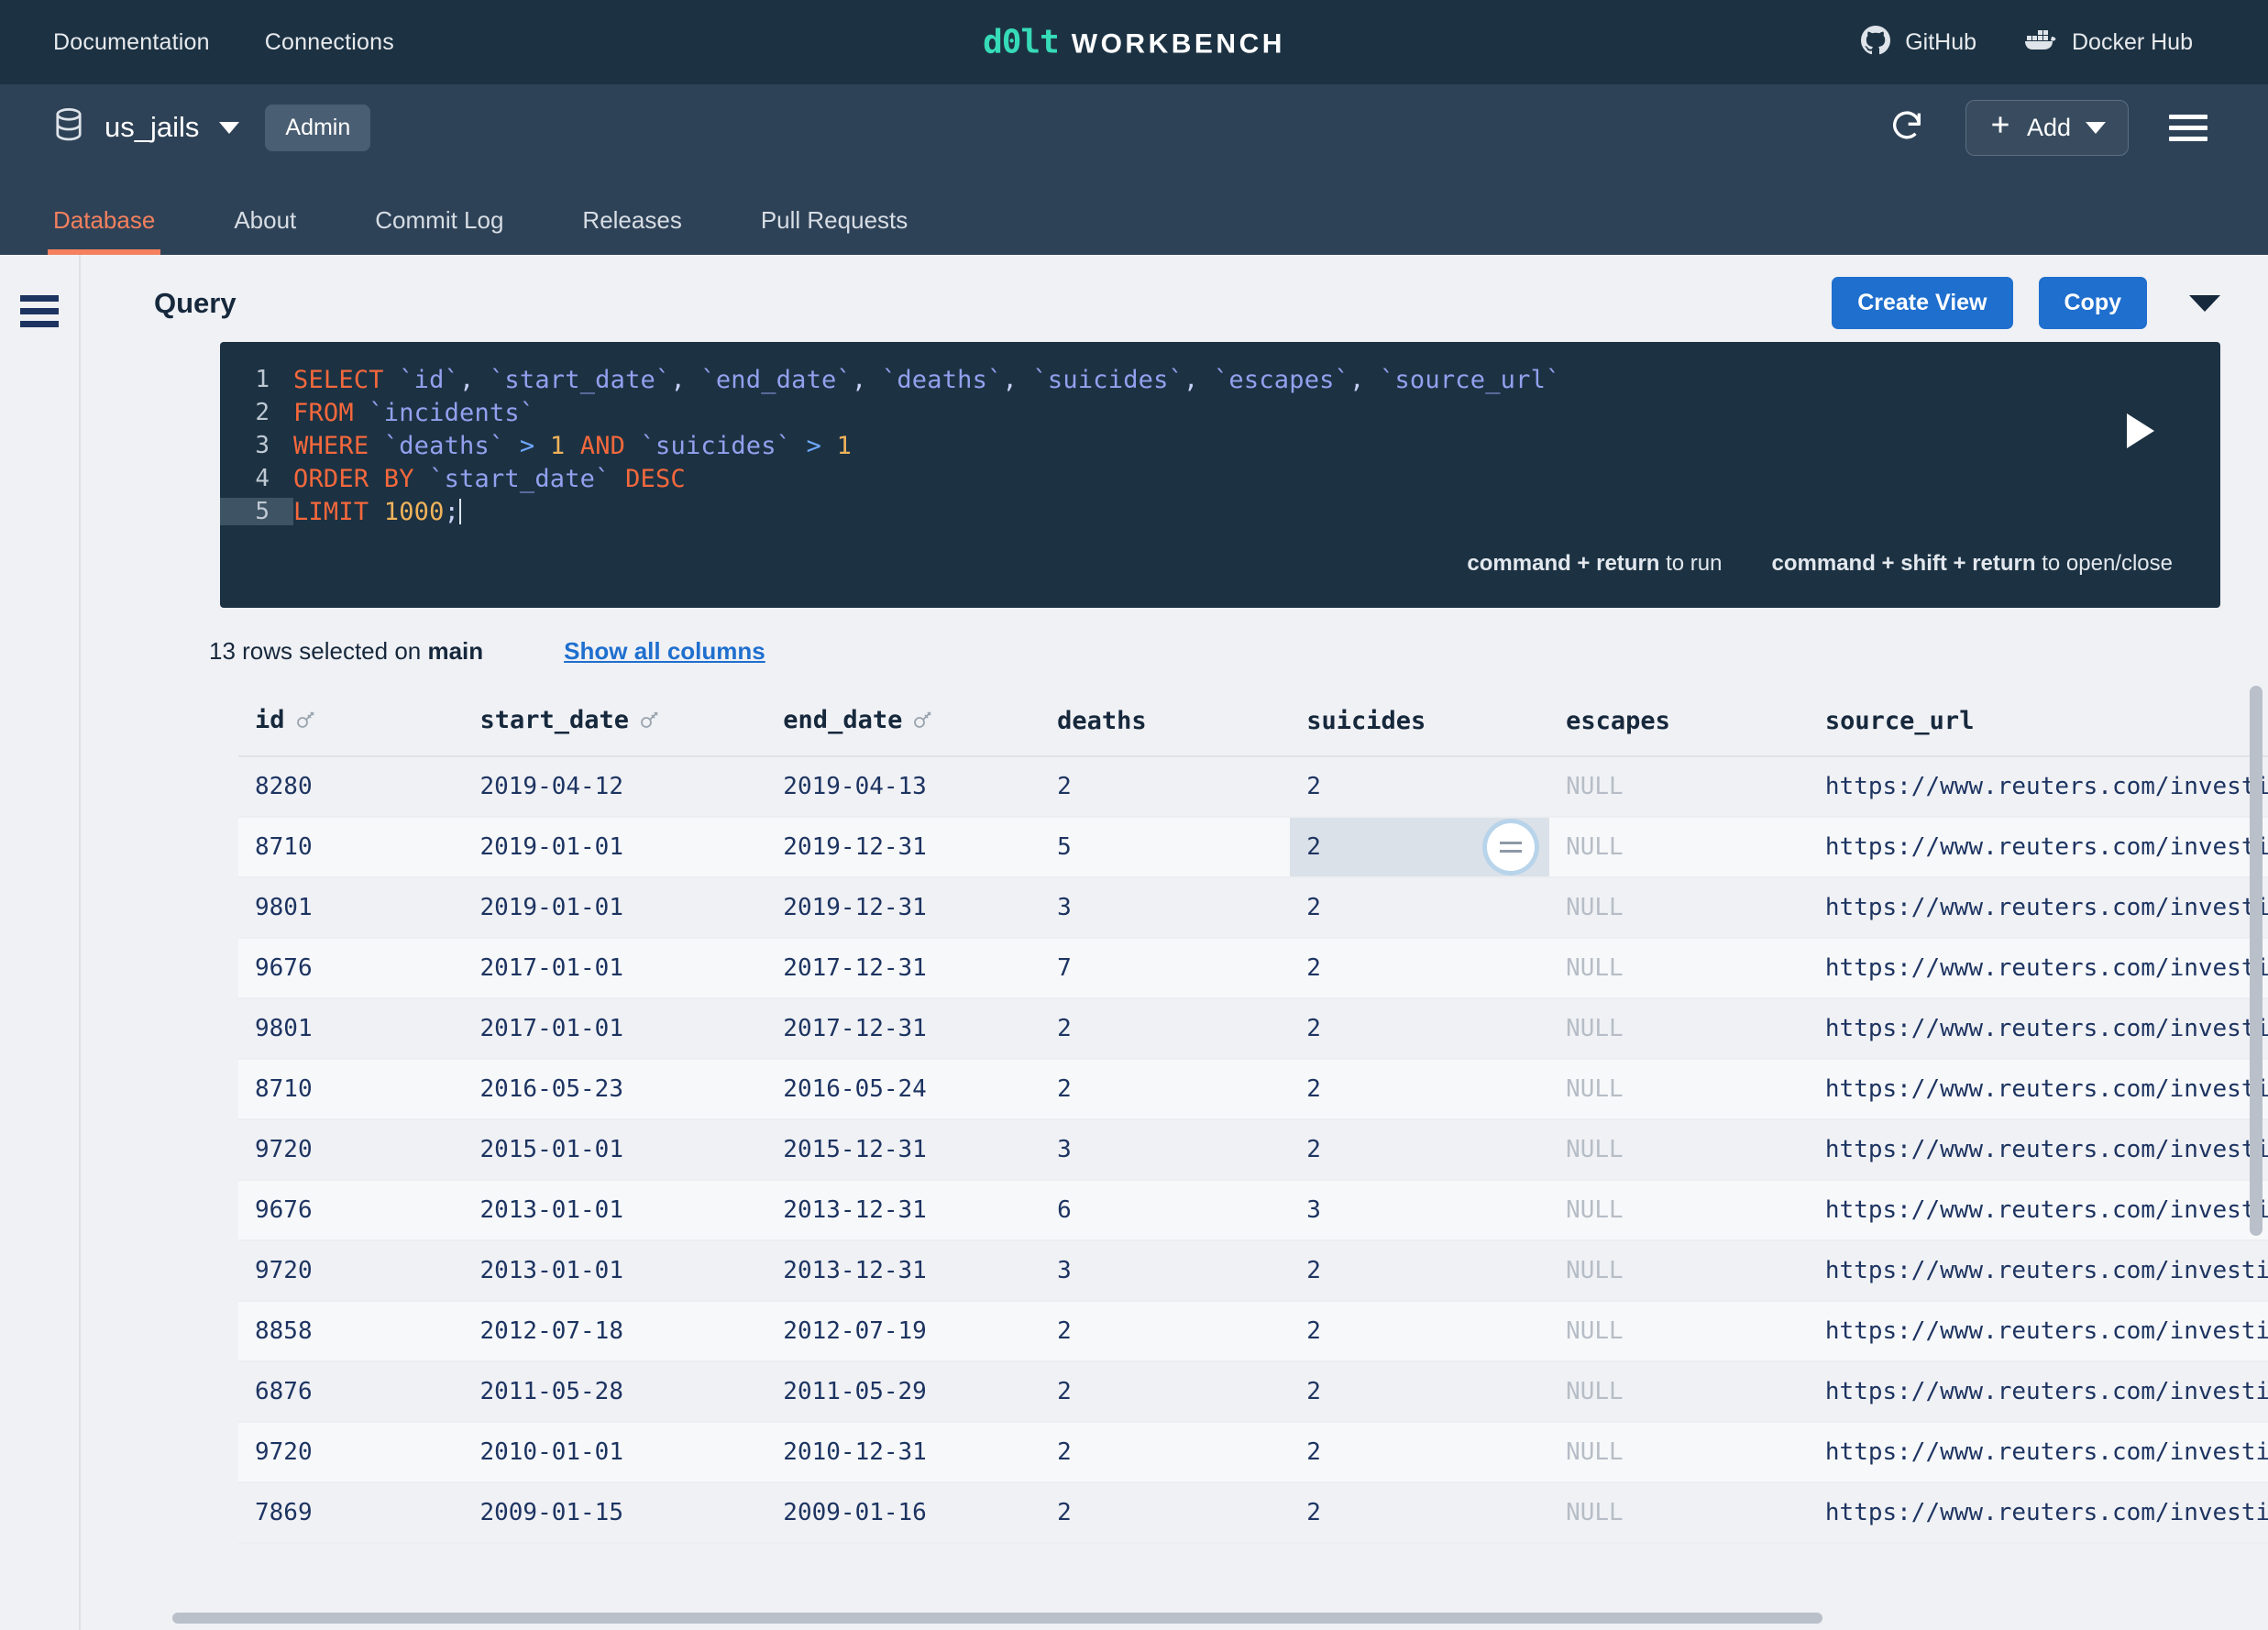 This screenshot has height=1630, width=2268. Describe the element at coordinates (903, 721) in the screenshot. I see `column-header-end-date: end_date` at that location.